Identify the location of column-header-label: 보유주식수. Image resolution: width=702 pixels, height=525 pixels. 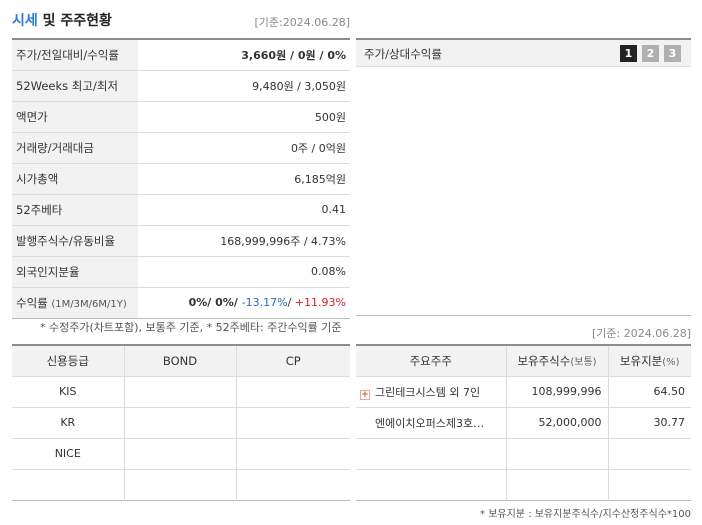
(544, 360).